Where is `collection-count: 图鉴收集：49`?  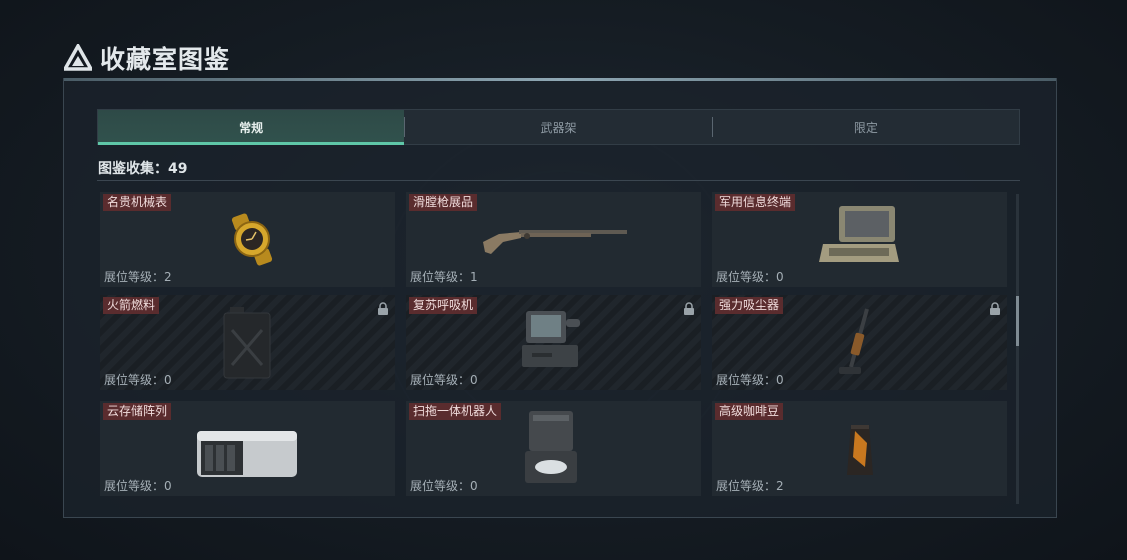
collection-count: 图鉴收集：49 is located at coordinates (142, 168).